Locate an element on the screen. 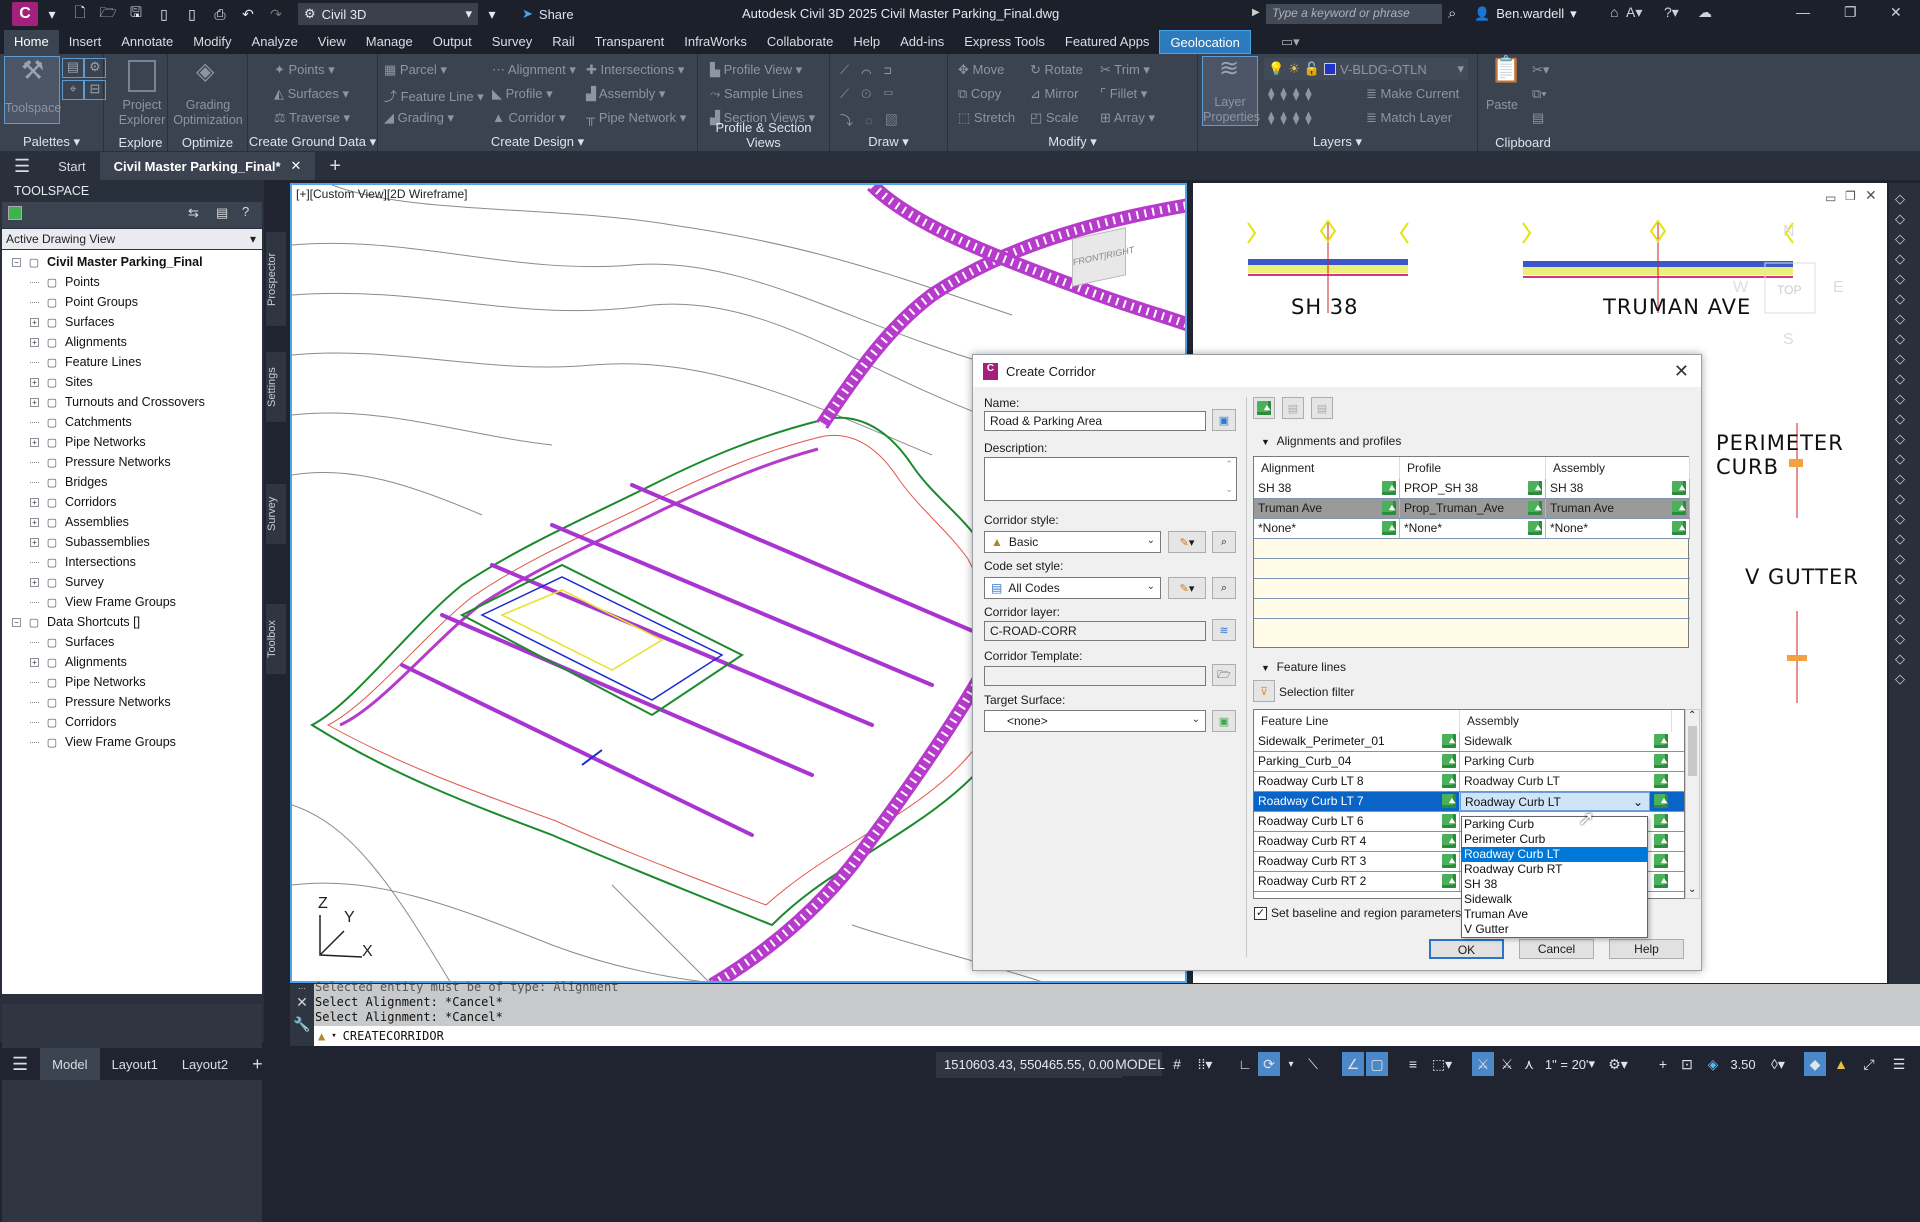 This screenshot has height=1222, width=1920. tab-layout1: Layout1 is located at coordinates (135, 1064).